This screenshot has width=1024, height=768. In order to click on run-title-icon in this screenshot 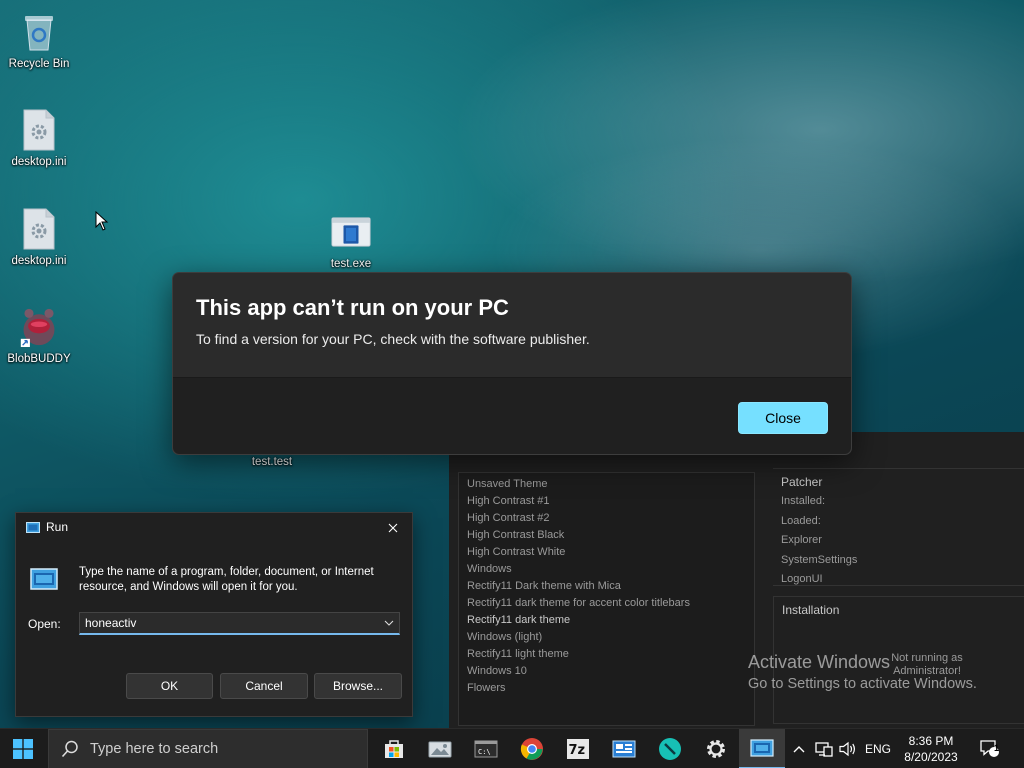, I will do `click(33, 527)`.